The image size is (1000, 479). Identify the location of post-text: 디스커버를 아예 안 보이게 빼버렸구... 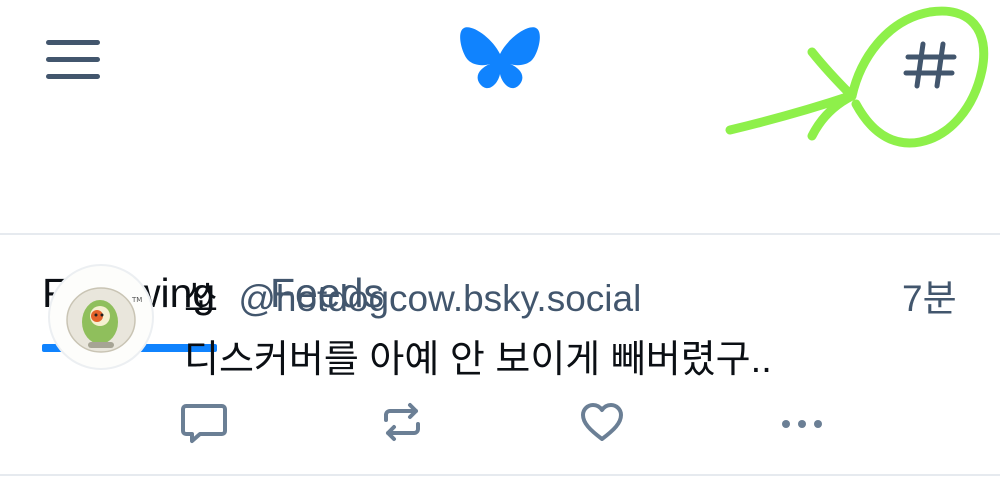
(478, 360).